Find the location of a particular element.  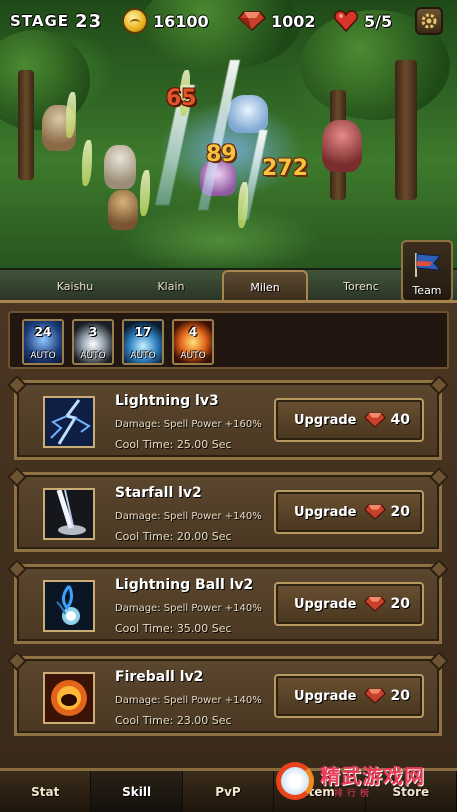

gold-counter: 16100 is located at coordinates (165, 21).